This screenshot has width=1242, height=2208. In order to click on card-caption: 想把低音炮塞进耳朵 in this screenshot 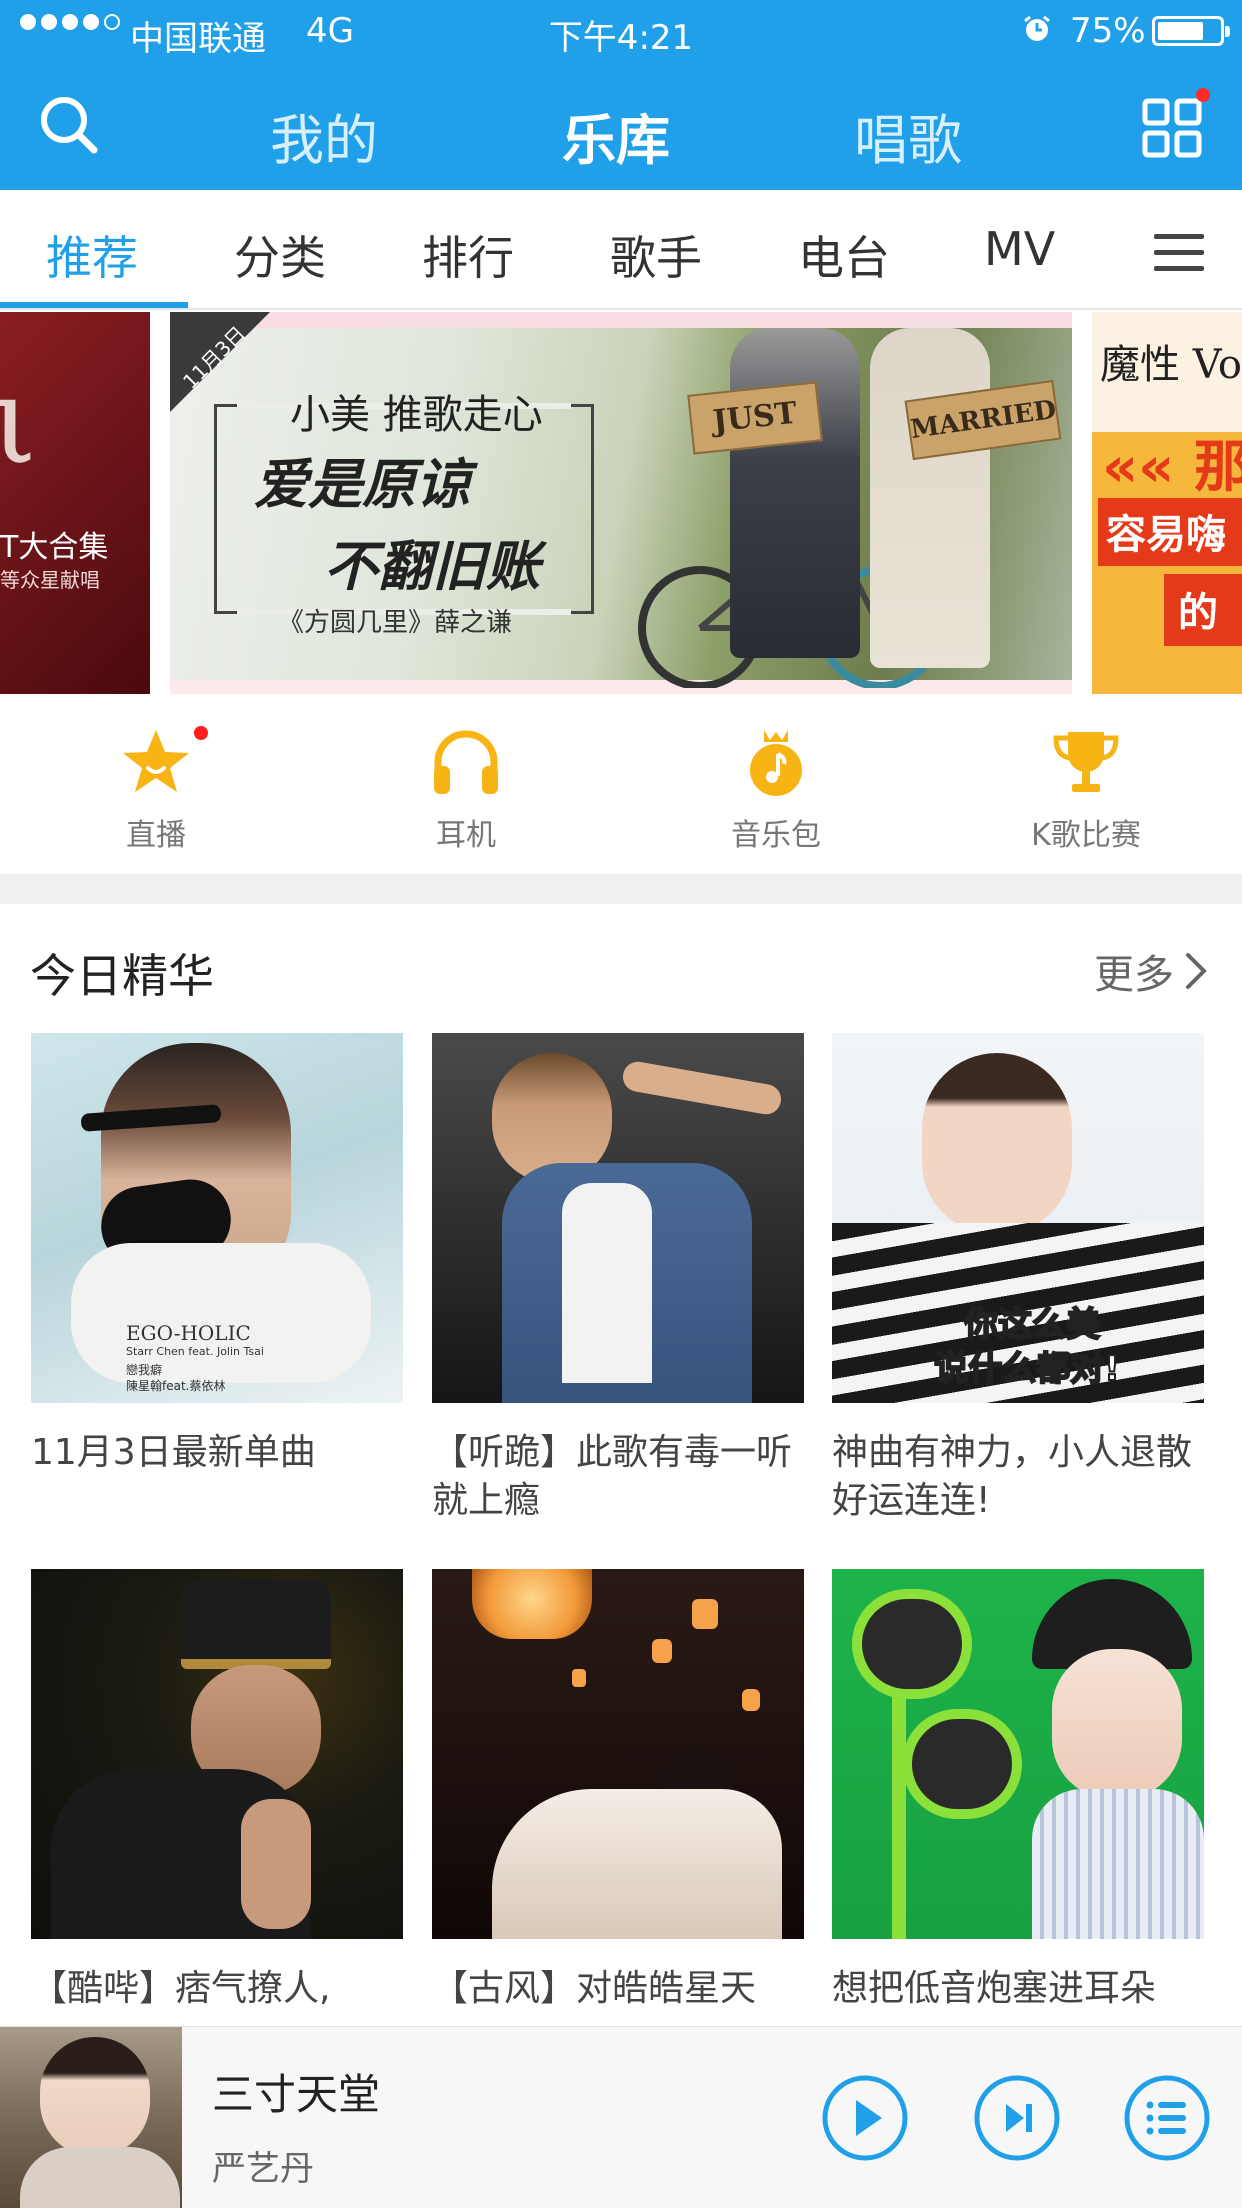, I will do `click(994, 1988)`.